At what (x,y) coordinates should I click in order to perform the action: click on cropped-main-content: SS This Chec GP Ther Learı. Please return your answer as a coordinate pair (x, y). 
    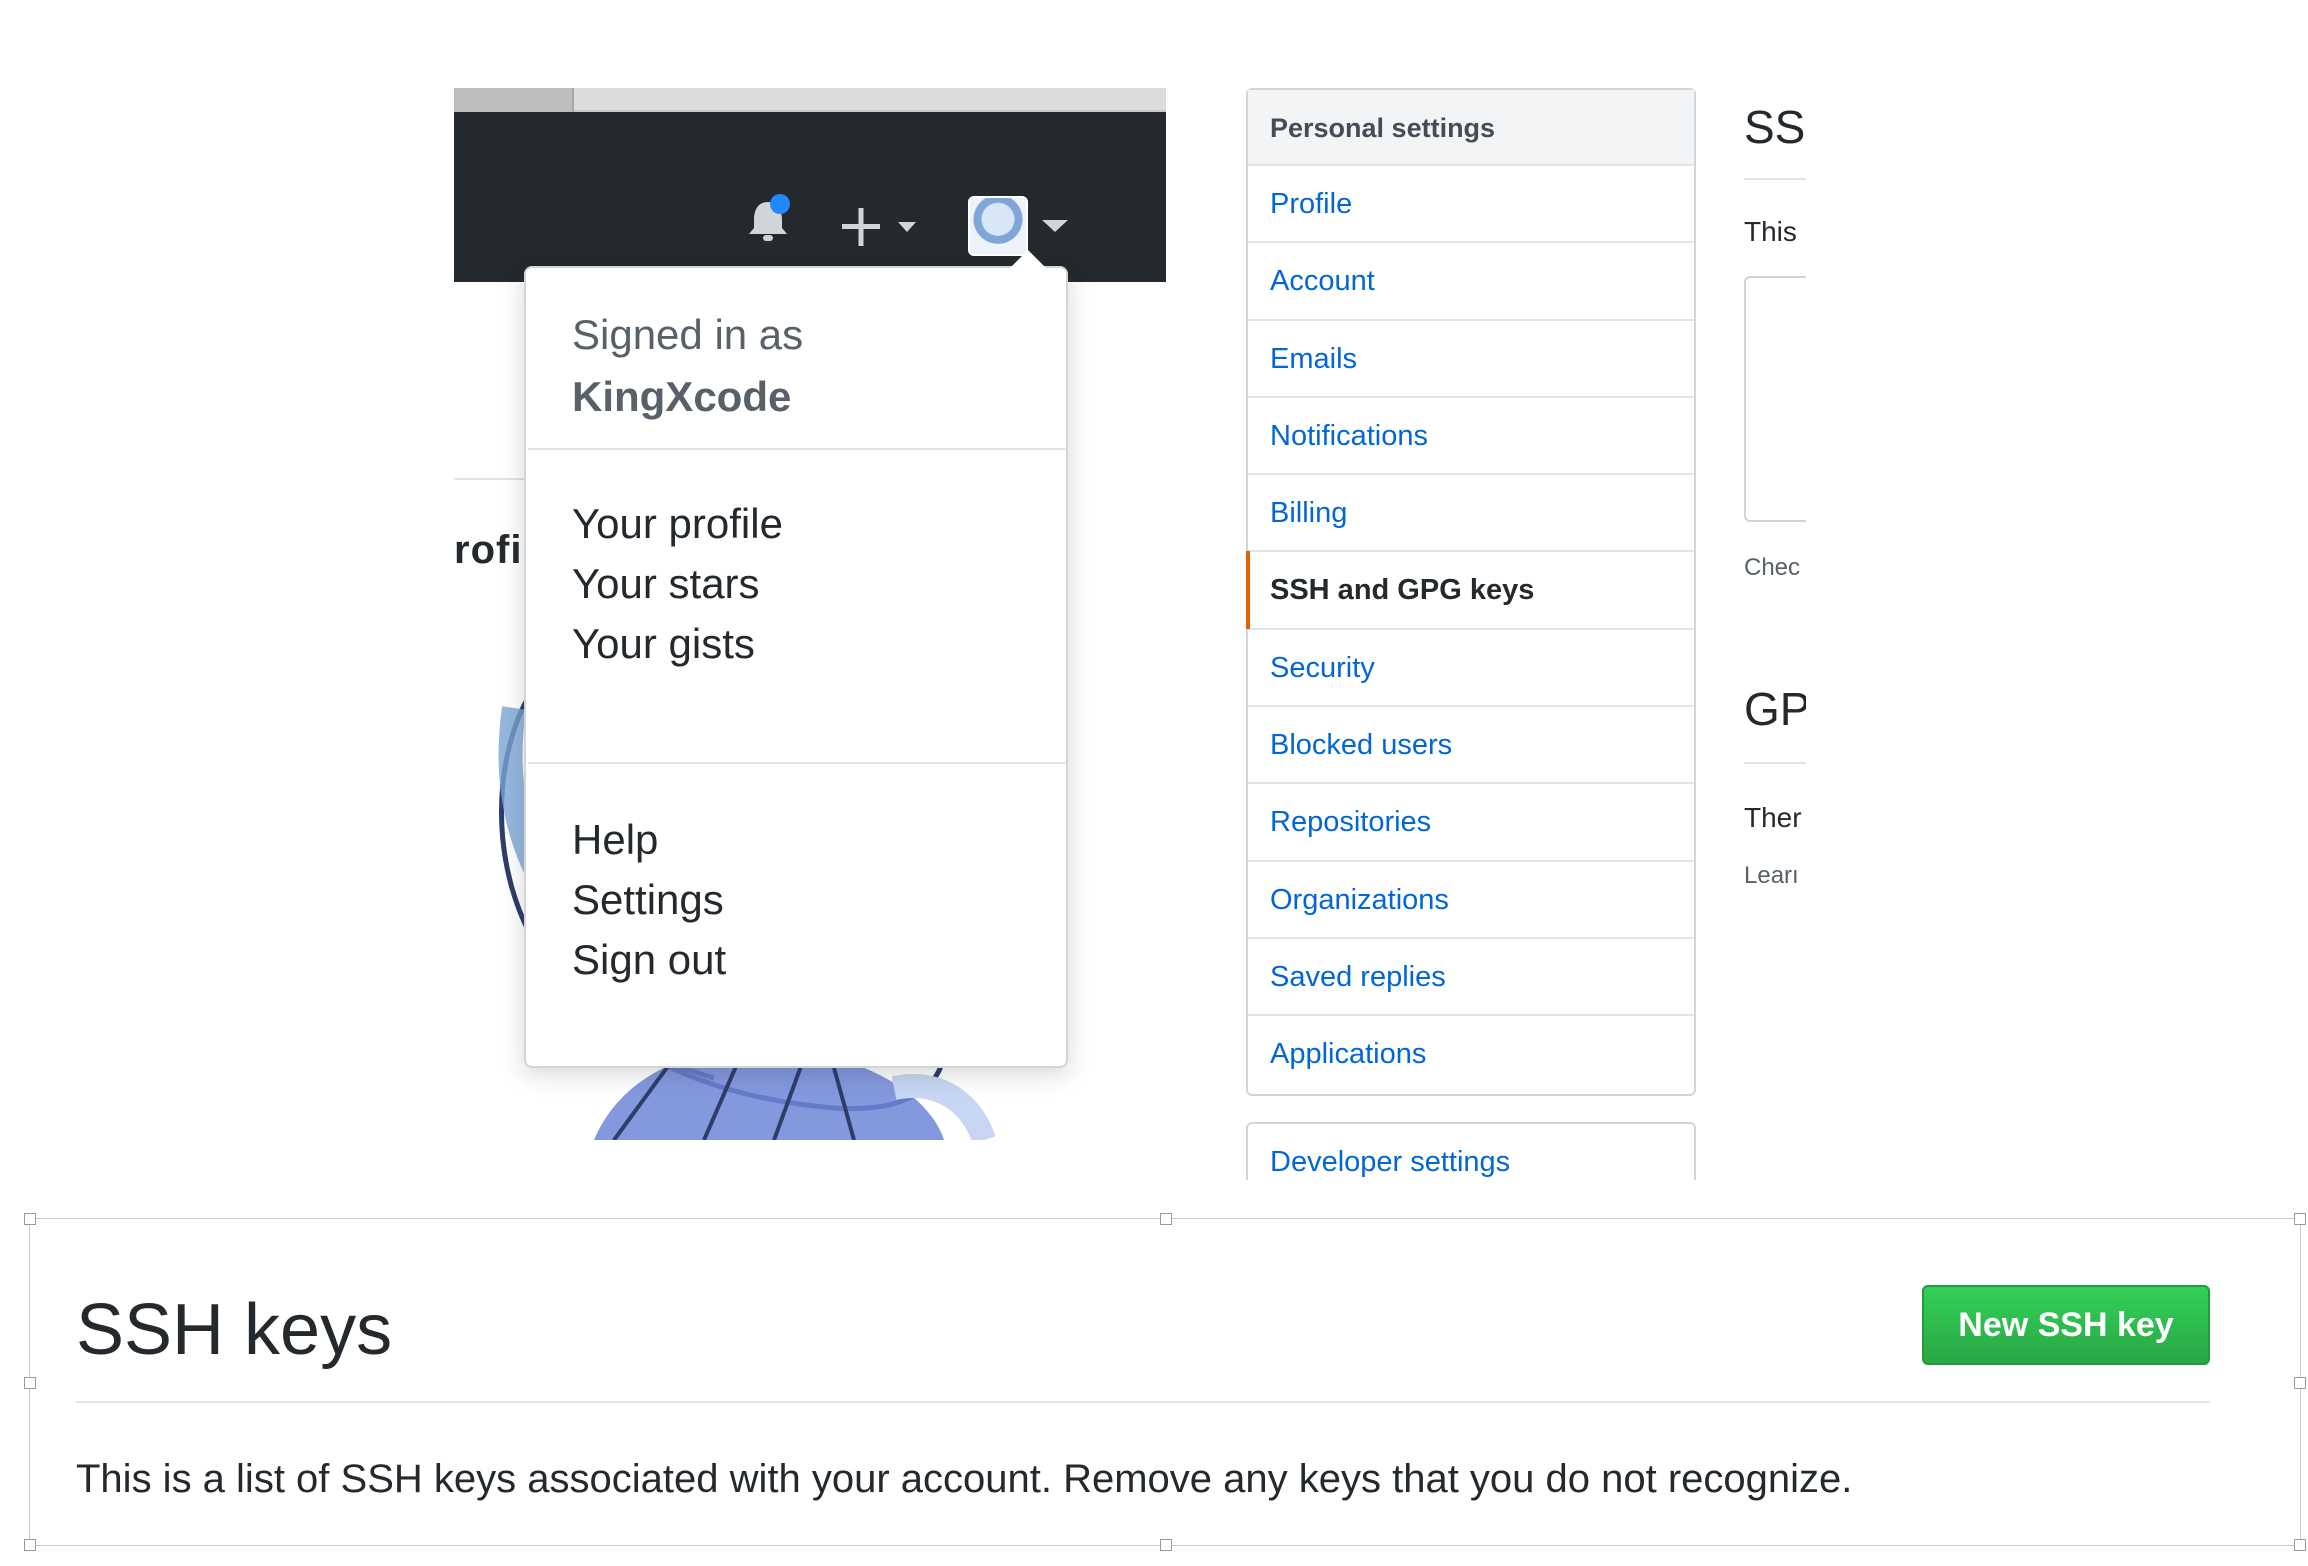
    Looking at the image, I should click on (1775, 634).